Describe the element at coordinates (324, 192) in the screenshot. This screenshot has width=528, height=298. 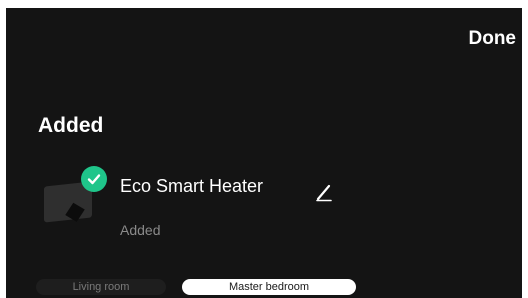
I see `edit-icon` at that location.